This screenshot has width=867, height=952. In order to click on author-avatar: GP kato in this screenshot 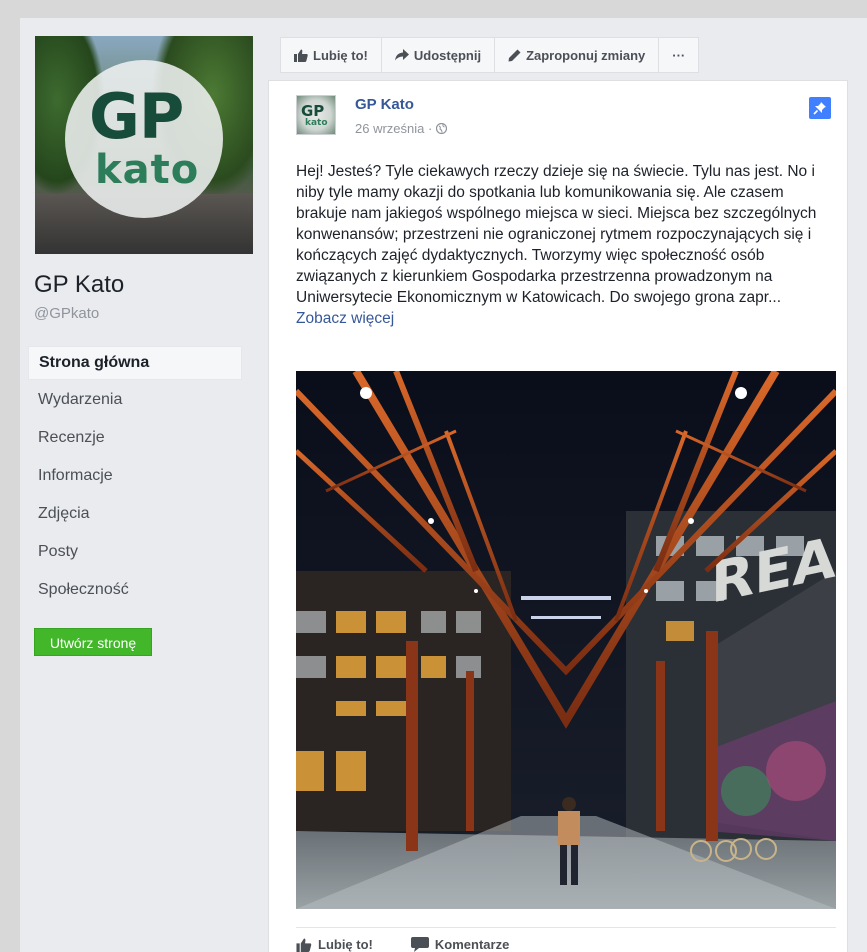, I will do `click(316, 115)`.